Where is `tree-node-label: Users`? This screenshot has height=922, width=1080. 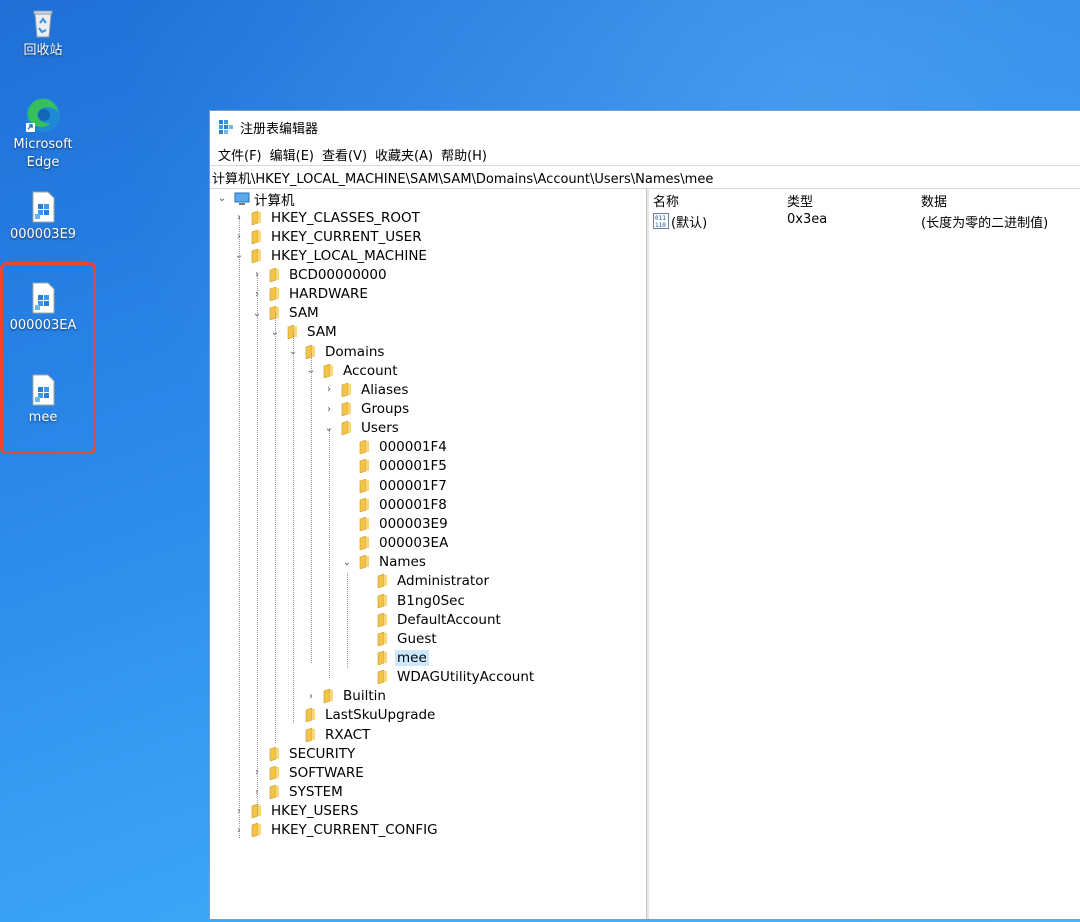 tree-node-label: Users is located at coordinates (380, 428).